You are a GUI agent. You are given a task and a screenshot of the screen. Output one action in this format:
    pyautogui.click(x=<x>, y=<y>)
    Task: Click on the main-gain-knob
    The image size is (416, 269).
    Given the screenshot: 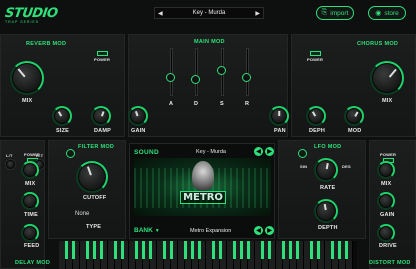 What is the action you would take?
    pyautogui.click(x=138, y=116)
    